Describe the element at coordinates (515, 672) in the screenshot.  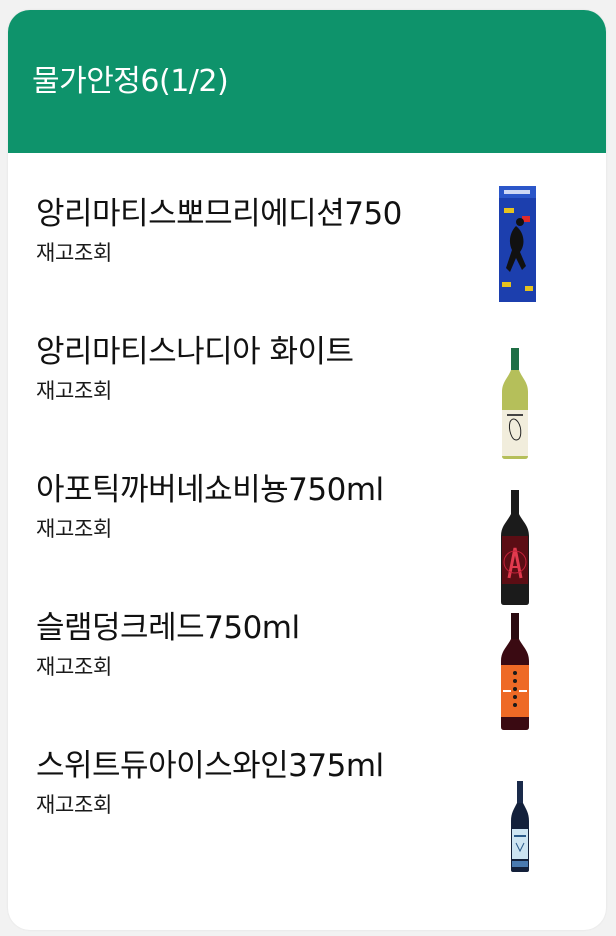
I see `red-wine-orange-label-image` at that location.